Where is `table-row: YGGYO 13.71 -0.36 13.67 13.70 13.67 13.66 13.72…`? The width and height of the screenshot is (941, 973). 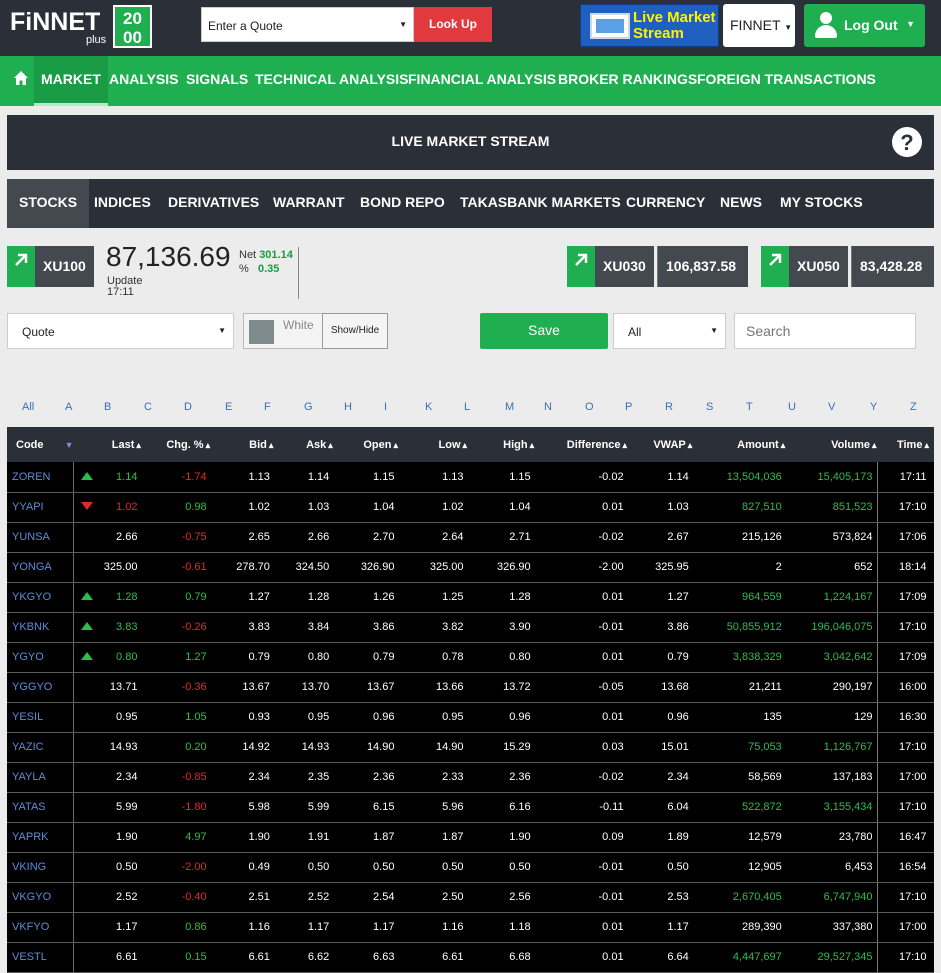 table-row: YGGYO 13.71 -0.36 13.67 13.70 13.67 13.66 13.72… is located at coordinates (470, 687).